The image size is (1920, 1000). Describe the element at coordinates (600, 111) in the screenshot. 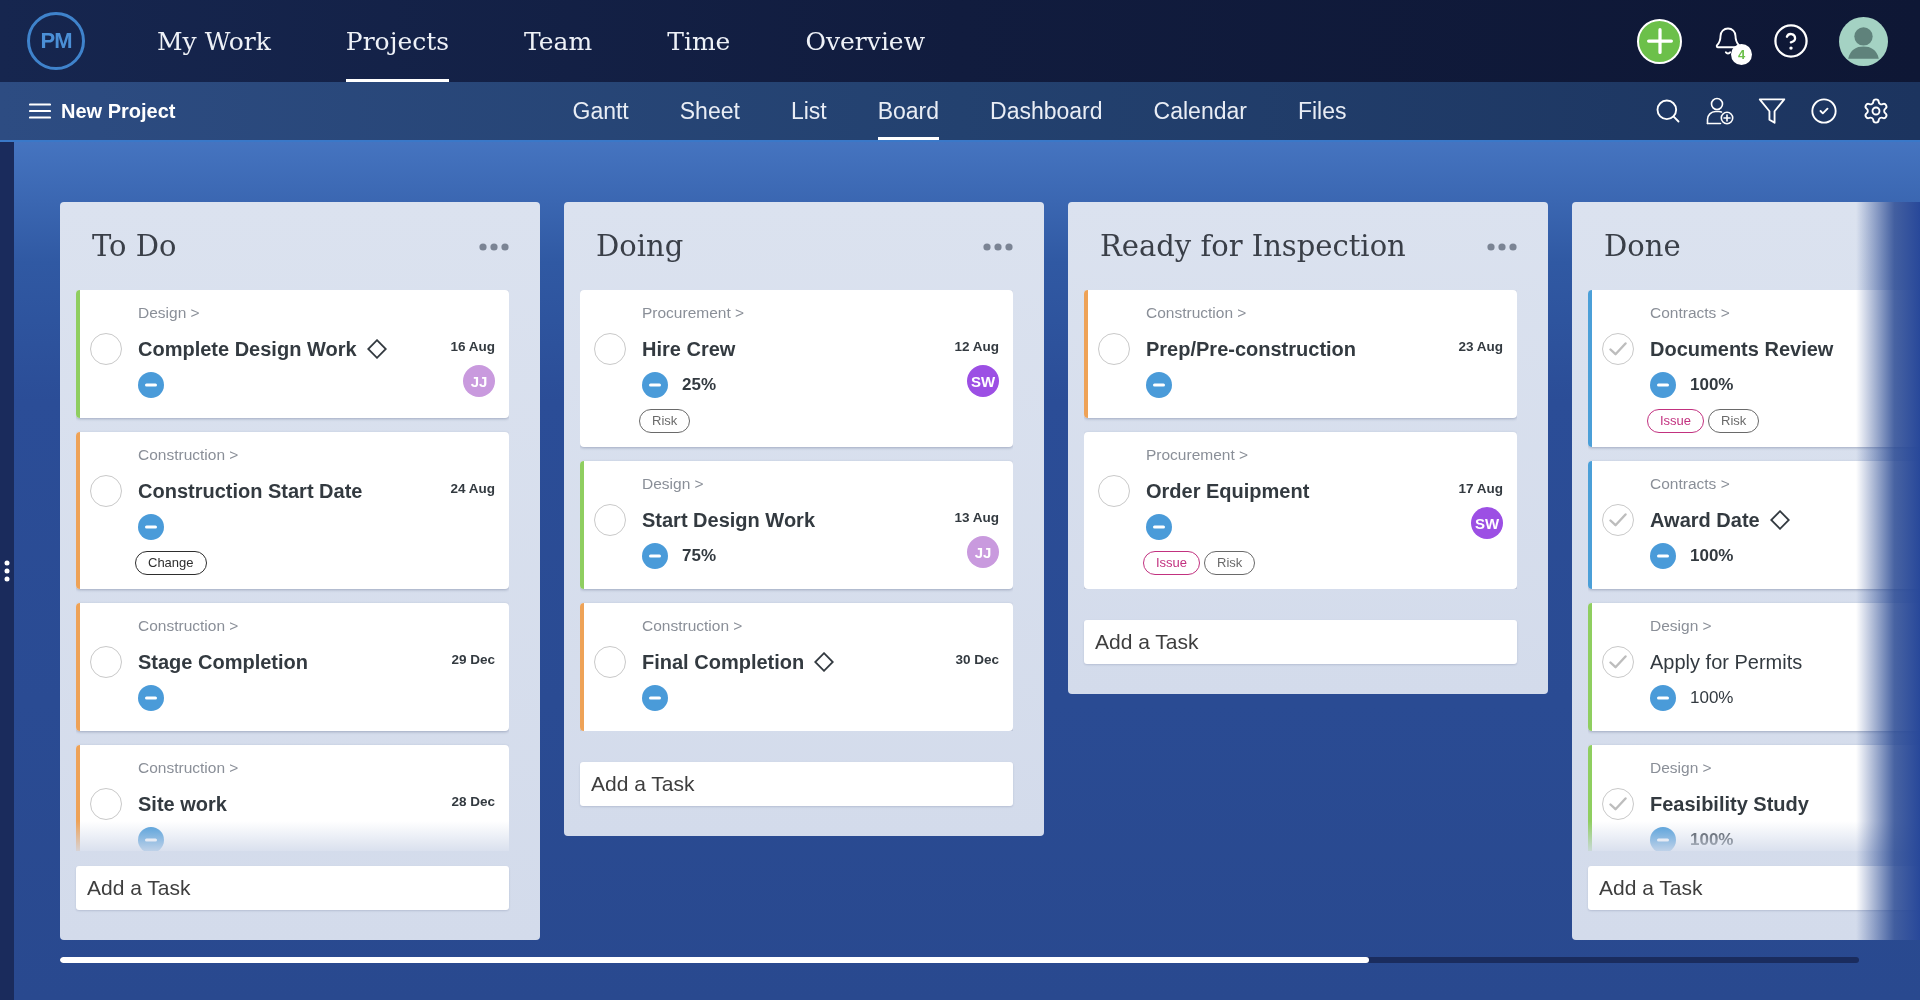

I see `view-tab: Gantt` at that location.